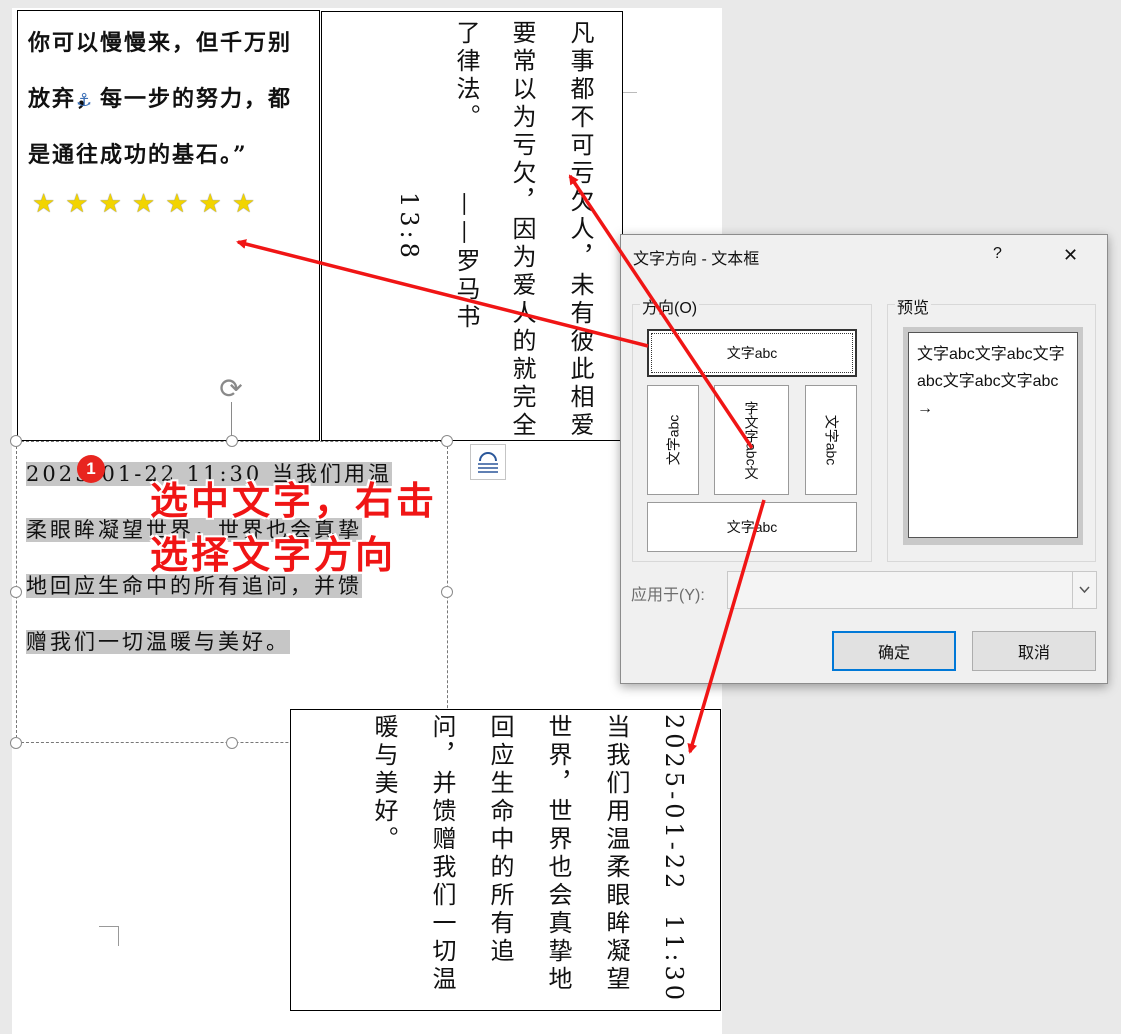  What do you see at coordinates (158, 642) in the screenshot?
I see `selected-text-line: 赠我们一切温暖与美好。` at bounding box center [158, 642].